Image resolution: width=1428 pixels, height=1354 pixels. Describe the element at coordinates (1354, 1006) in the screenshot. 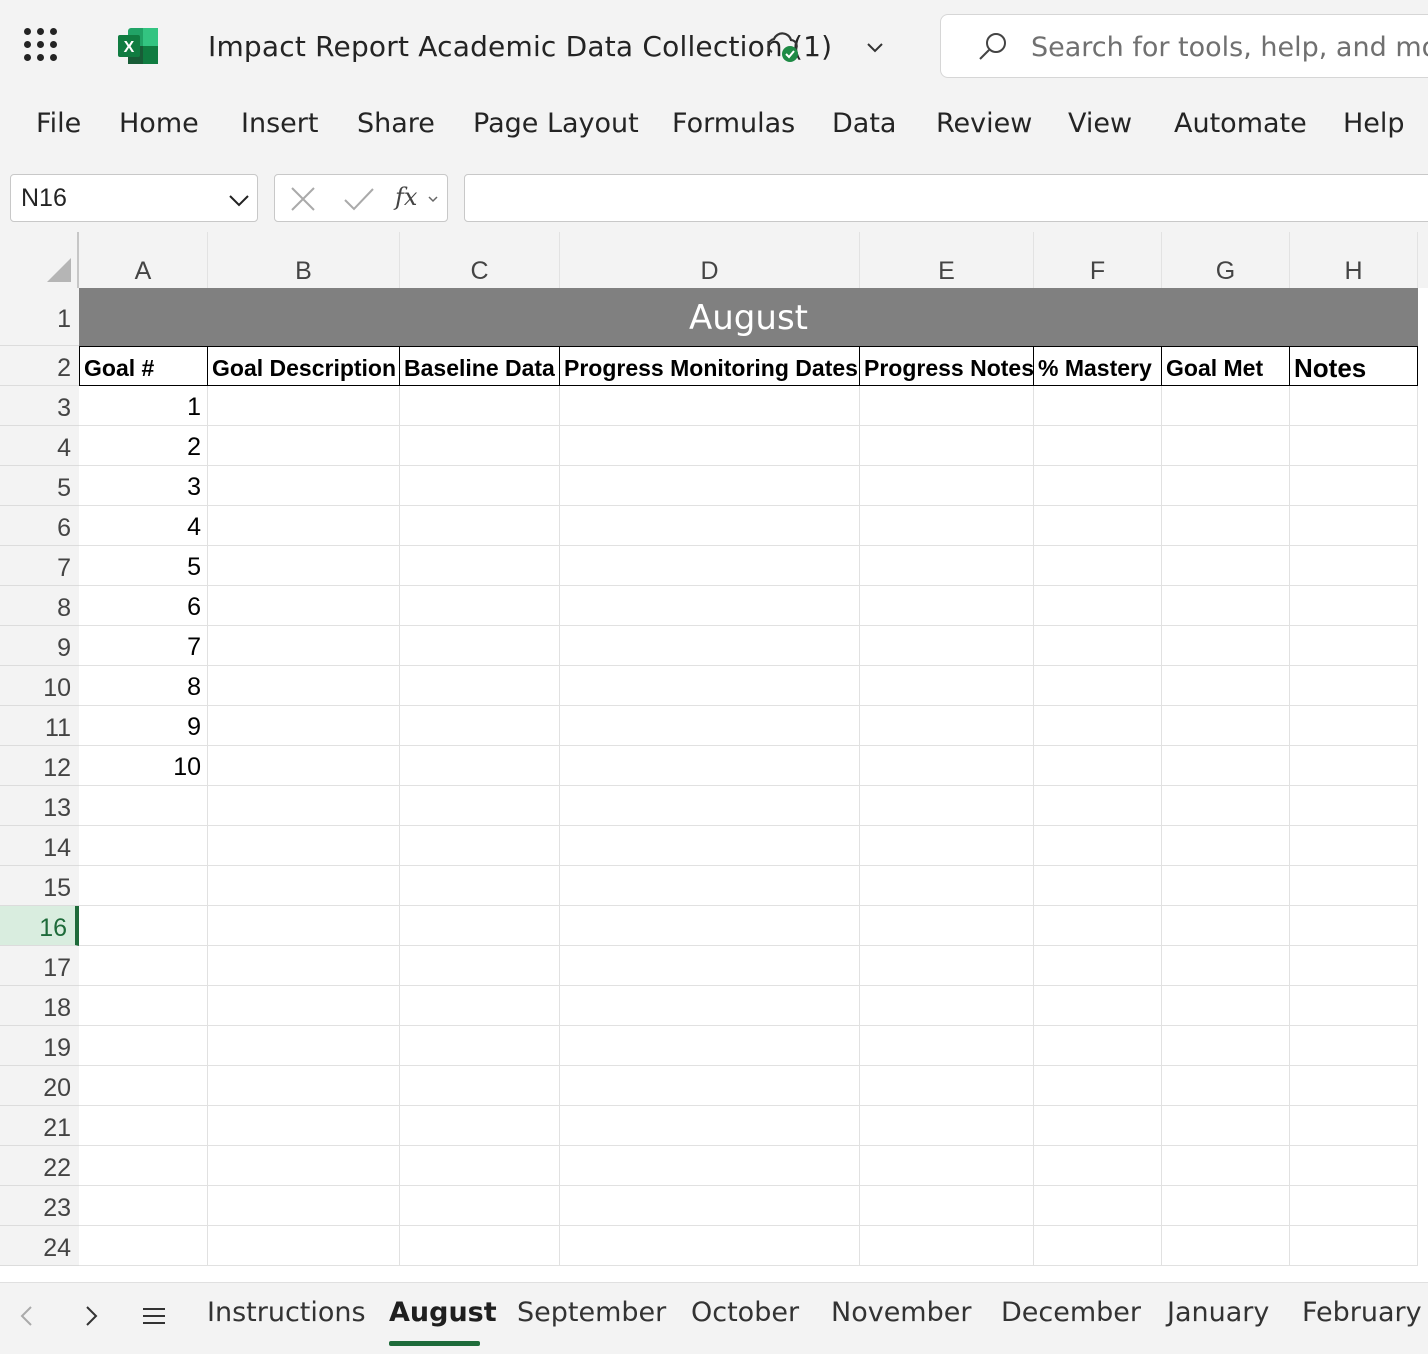

I see `cell-h18` at that location.